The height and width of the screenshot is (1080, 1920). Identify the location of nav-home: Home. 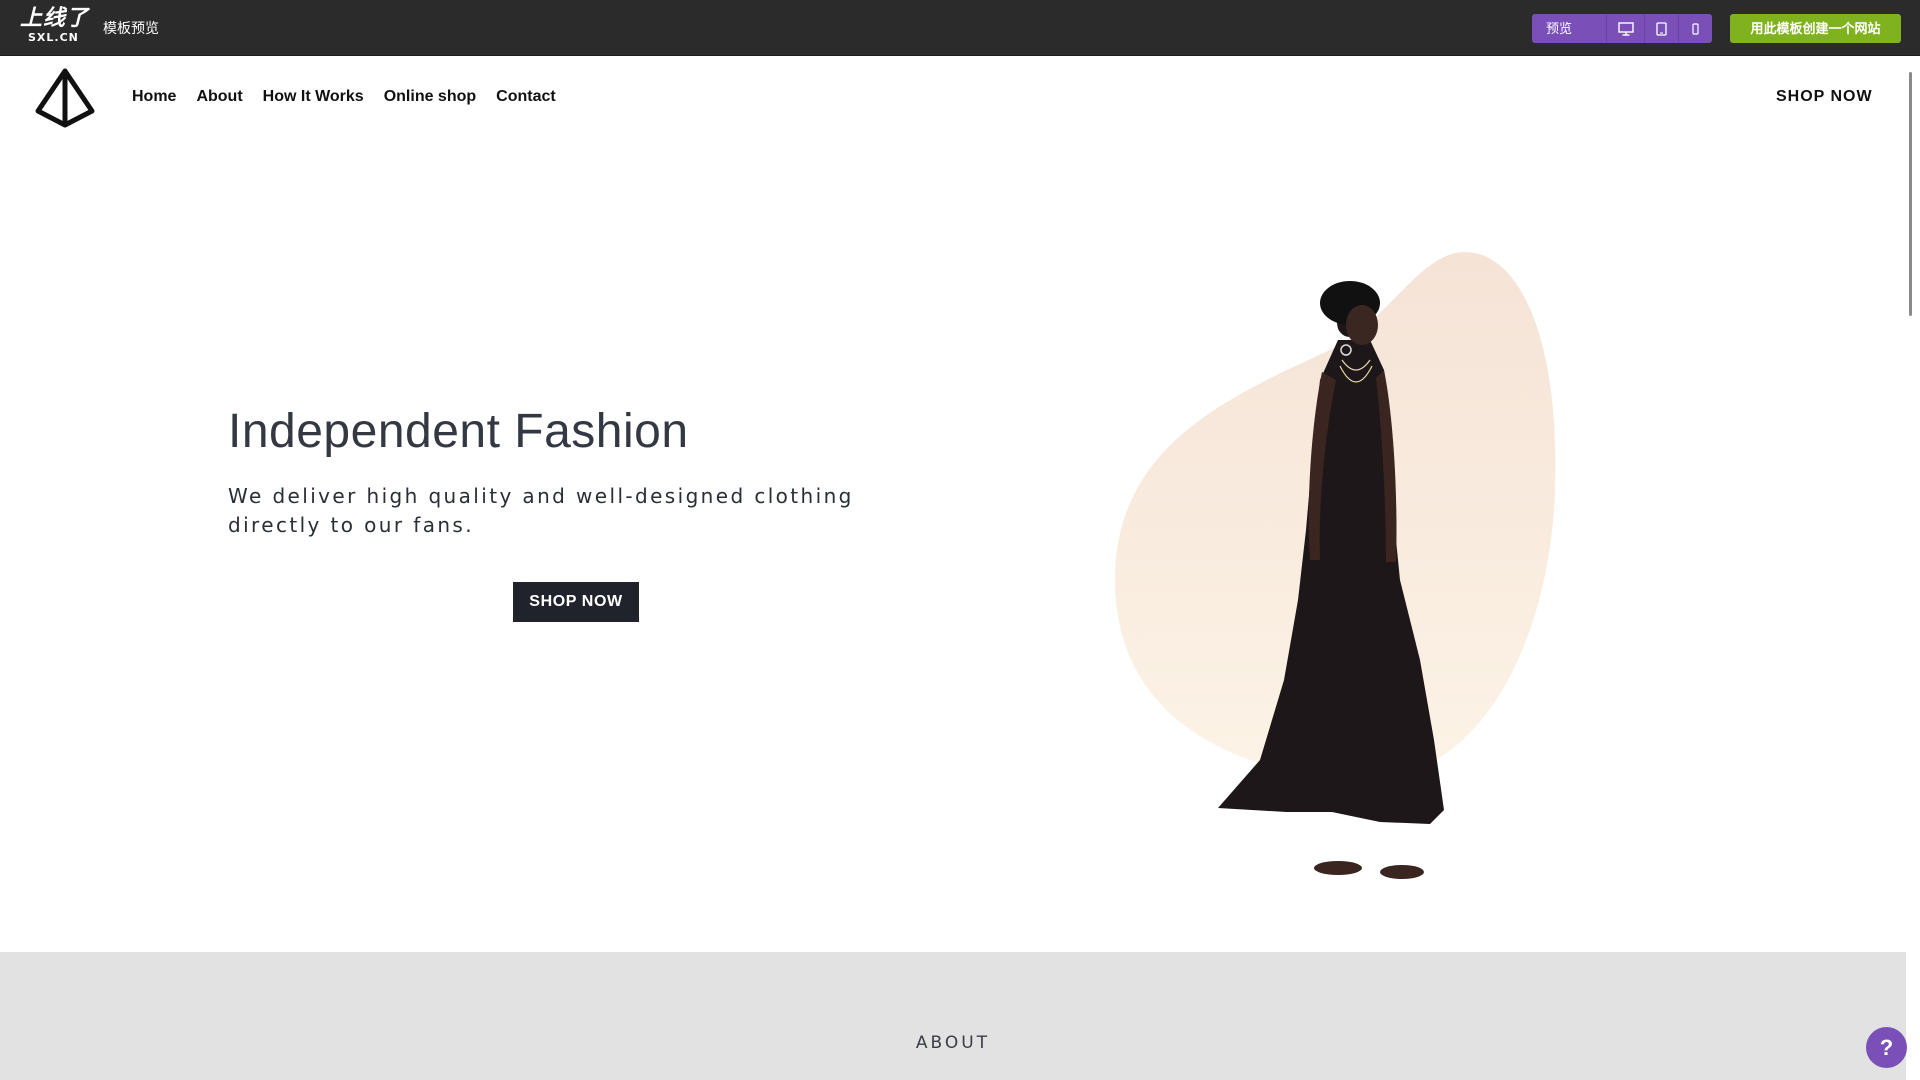
(154, 97).